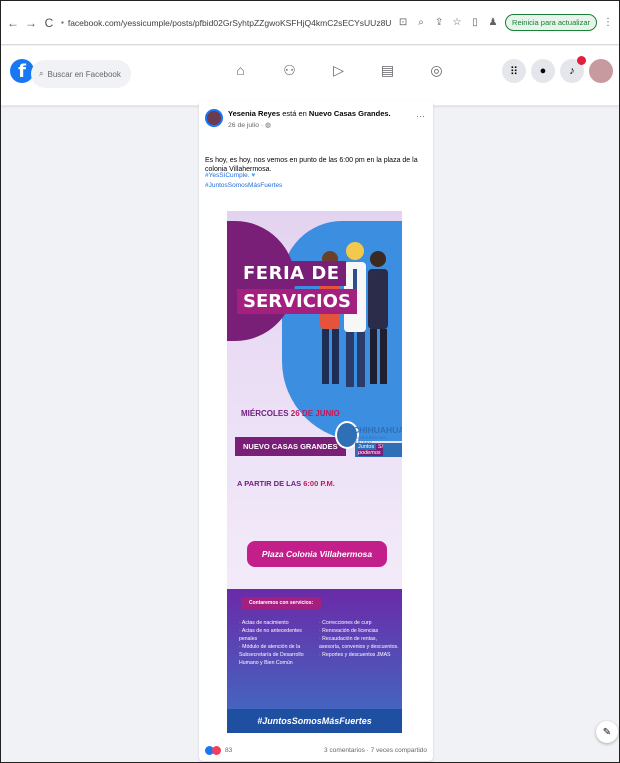 Image resolution: width=620 pixels, height=763 pixels. Describe the element at coordinates (421, 22) in the screenshot. I see `zoom-icon: ⌕` at that location.